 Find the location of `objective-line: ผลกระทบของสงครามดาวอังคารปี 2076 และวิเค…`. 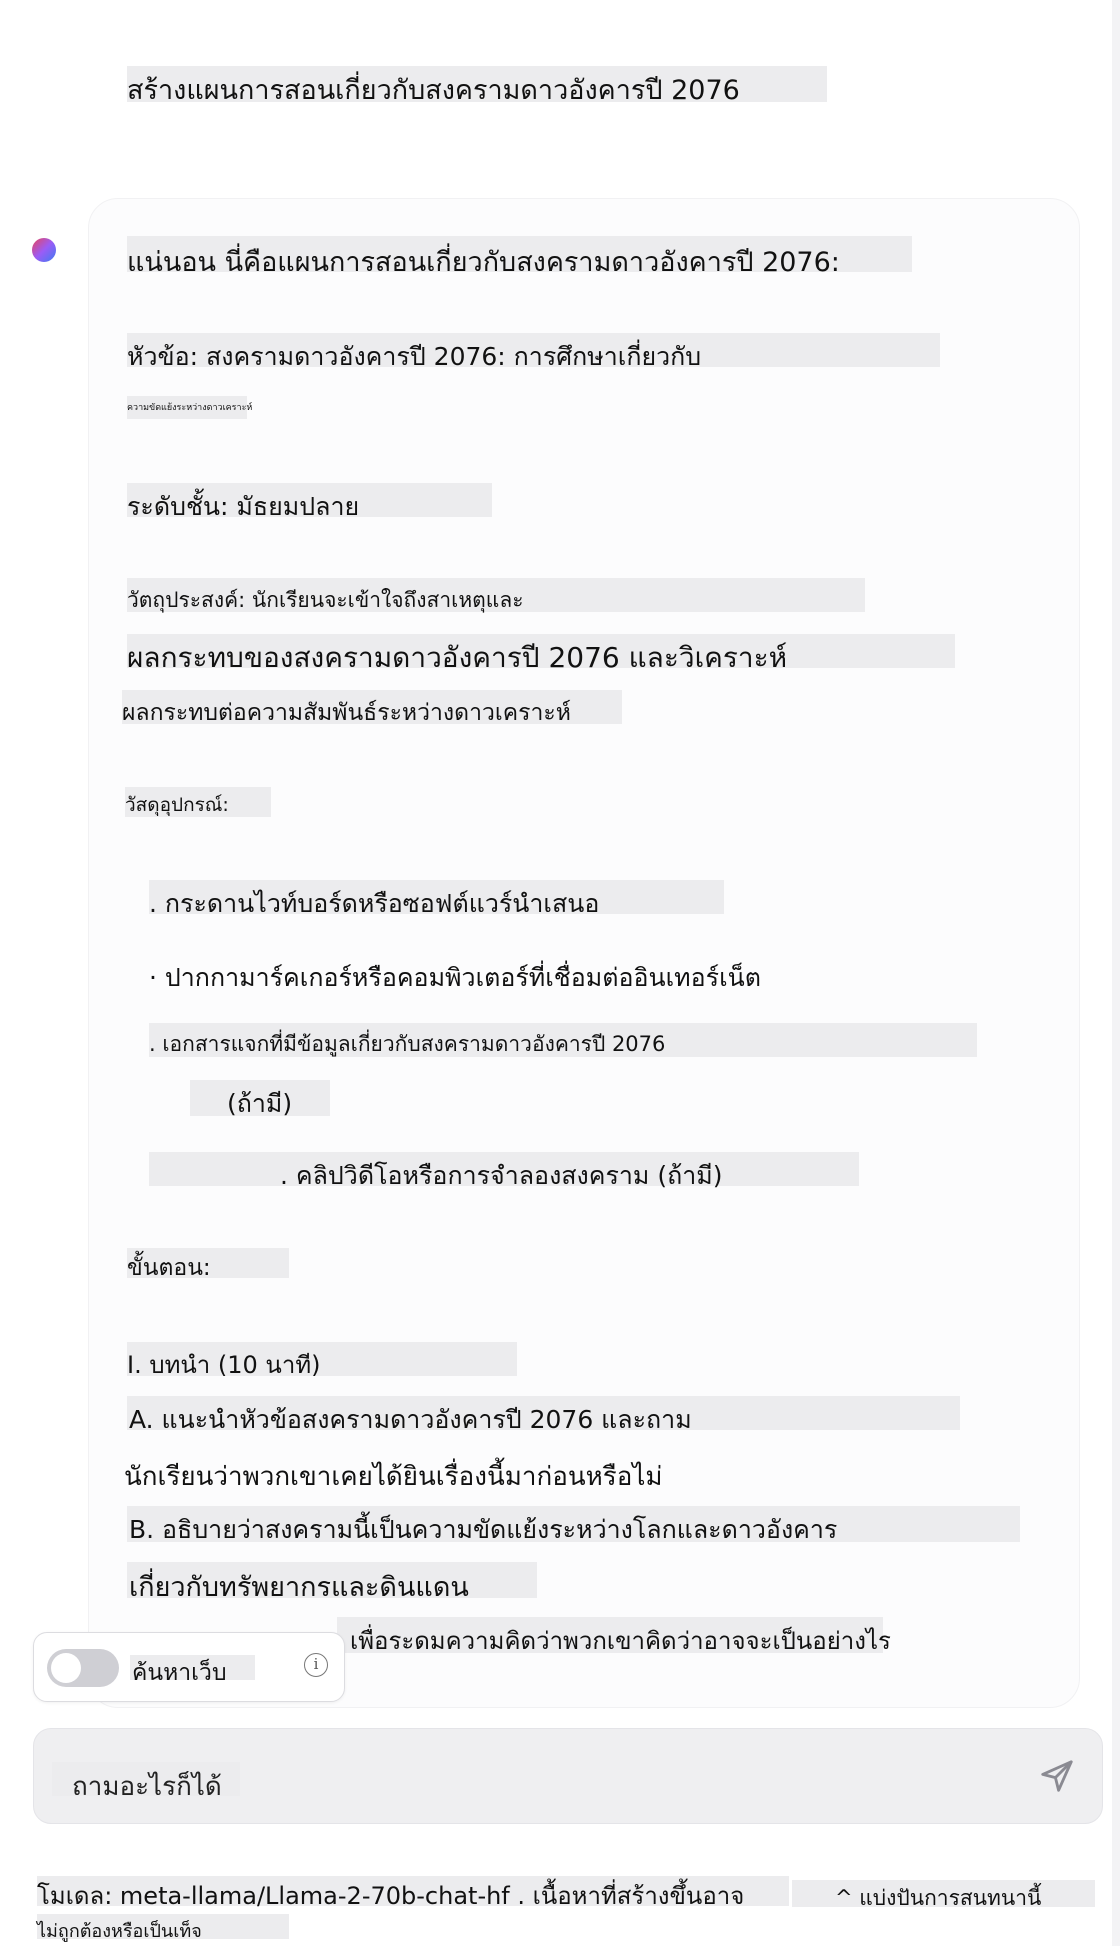

objective-line: ผลกระทบของสงครามดาวอังคารปี 2076 และวิเค… is located at coordinates (457, 657).